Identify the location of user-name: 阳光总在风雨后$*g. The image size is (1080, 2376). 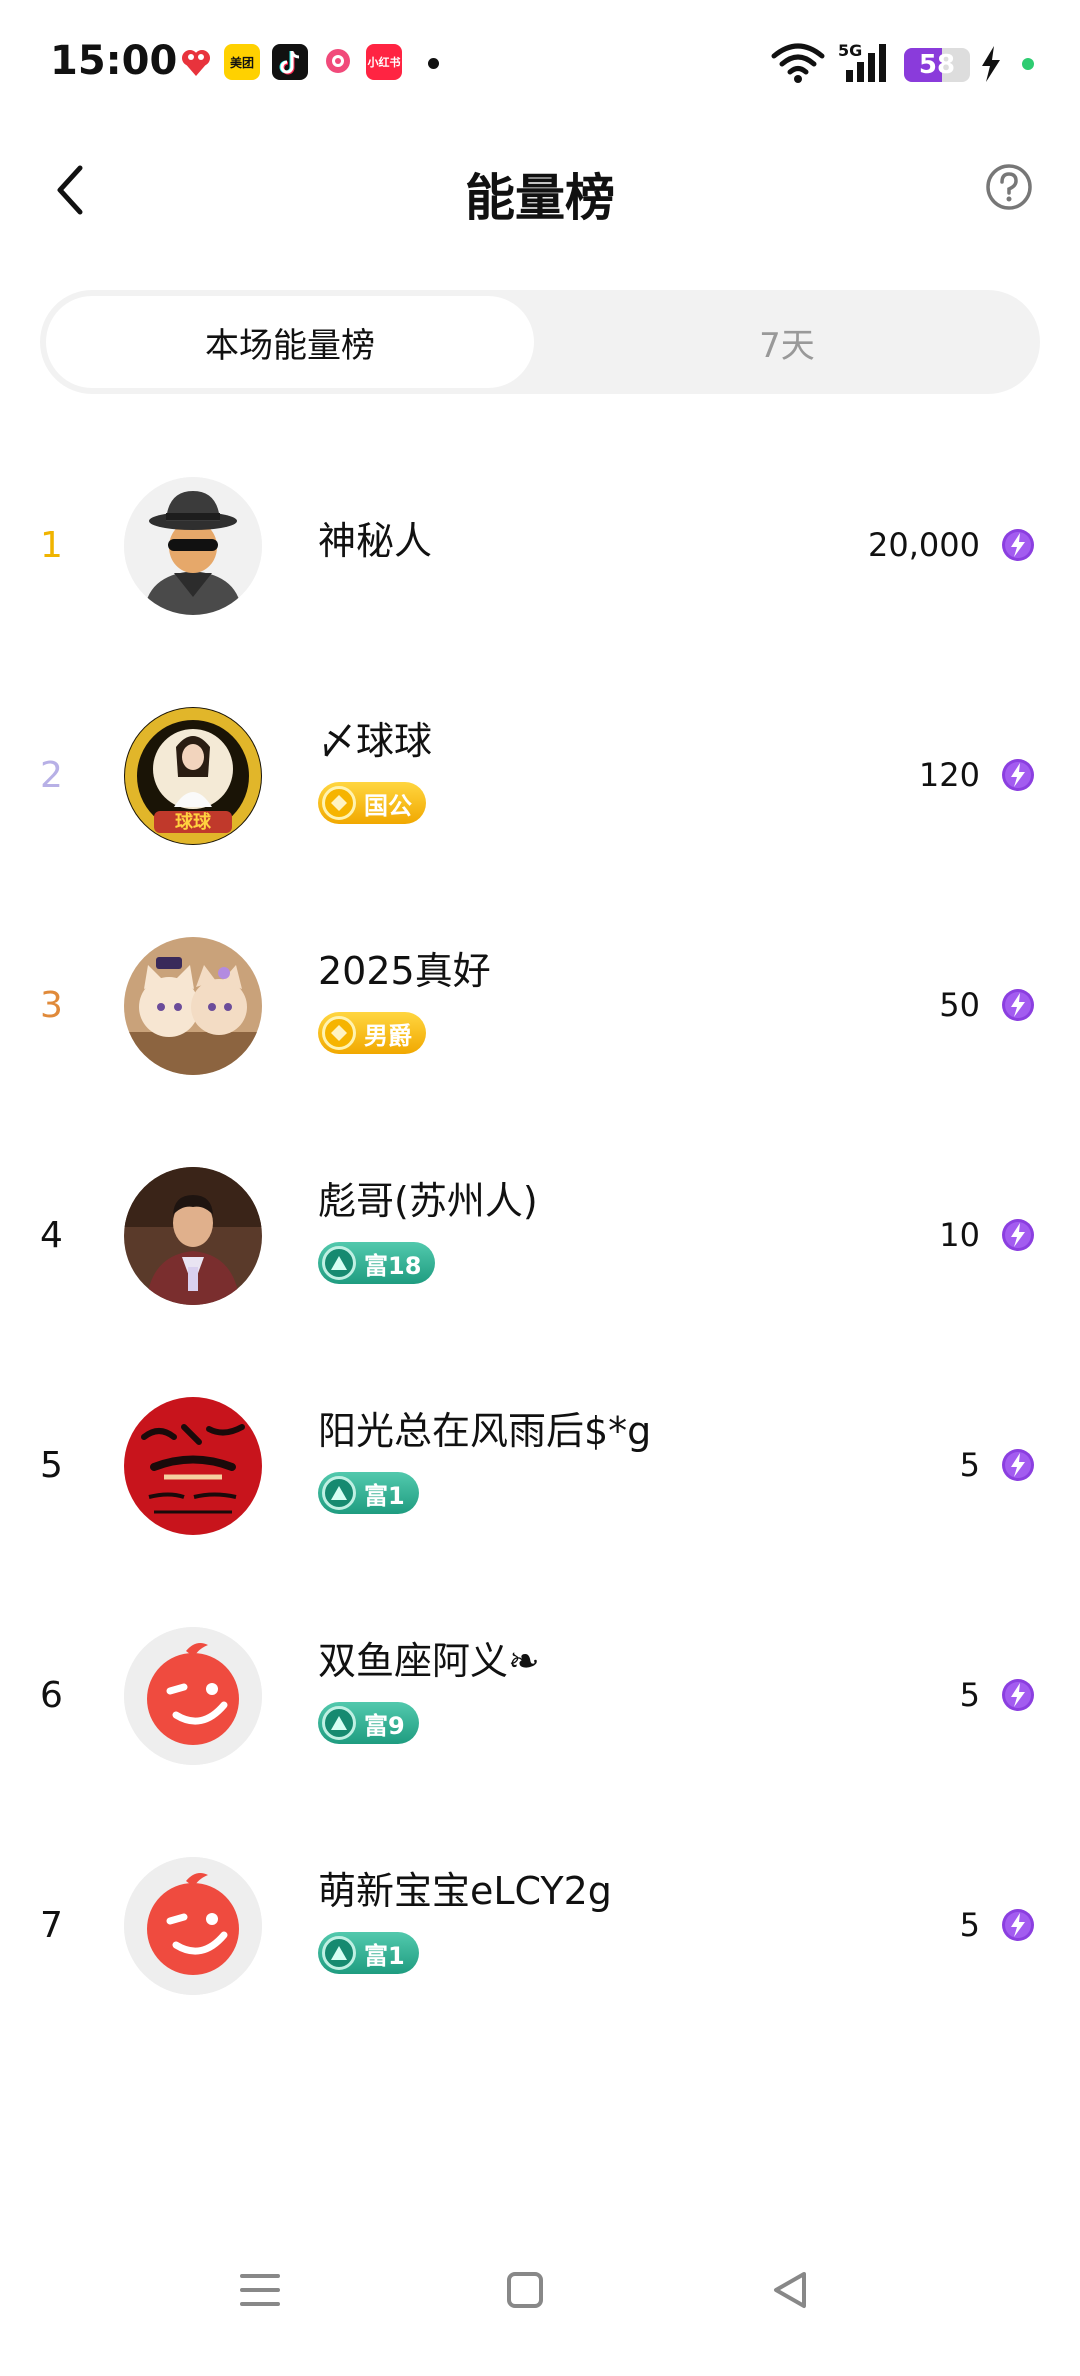
(485, 1431).